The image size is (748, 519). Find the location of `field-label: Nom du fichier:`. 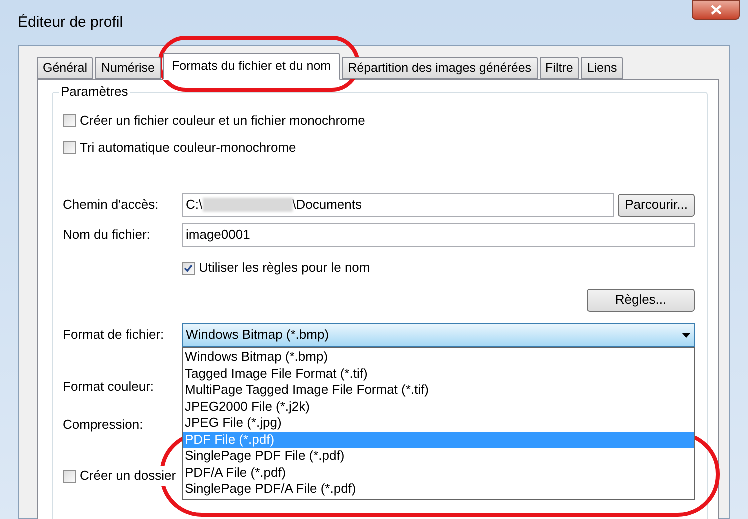

field-label: Nom du fichier: is located at coordinates (107, 235).